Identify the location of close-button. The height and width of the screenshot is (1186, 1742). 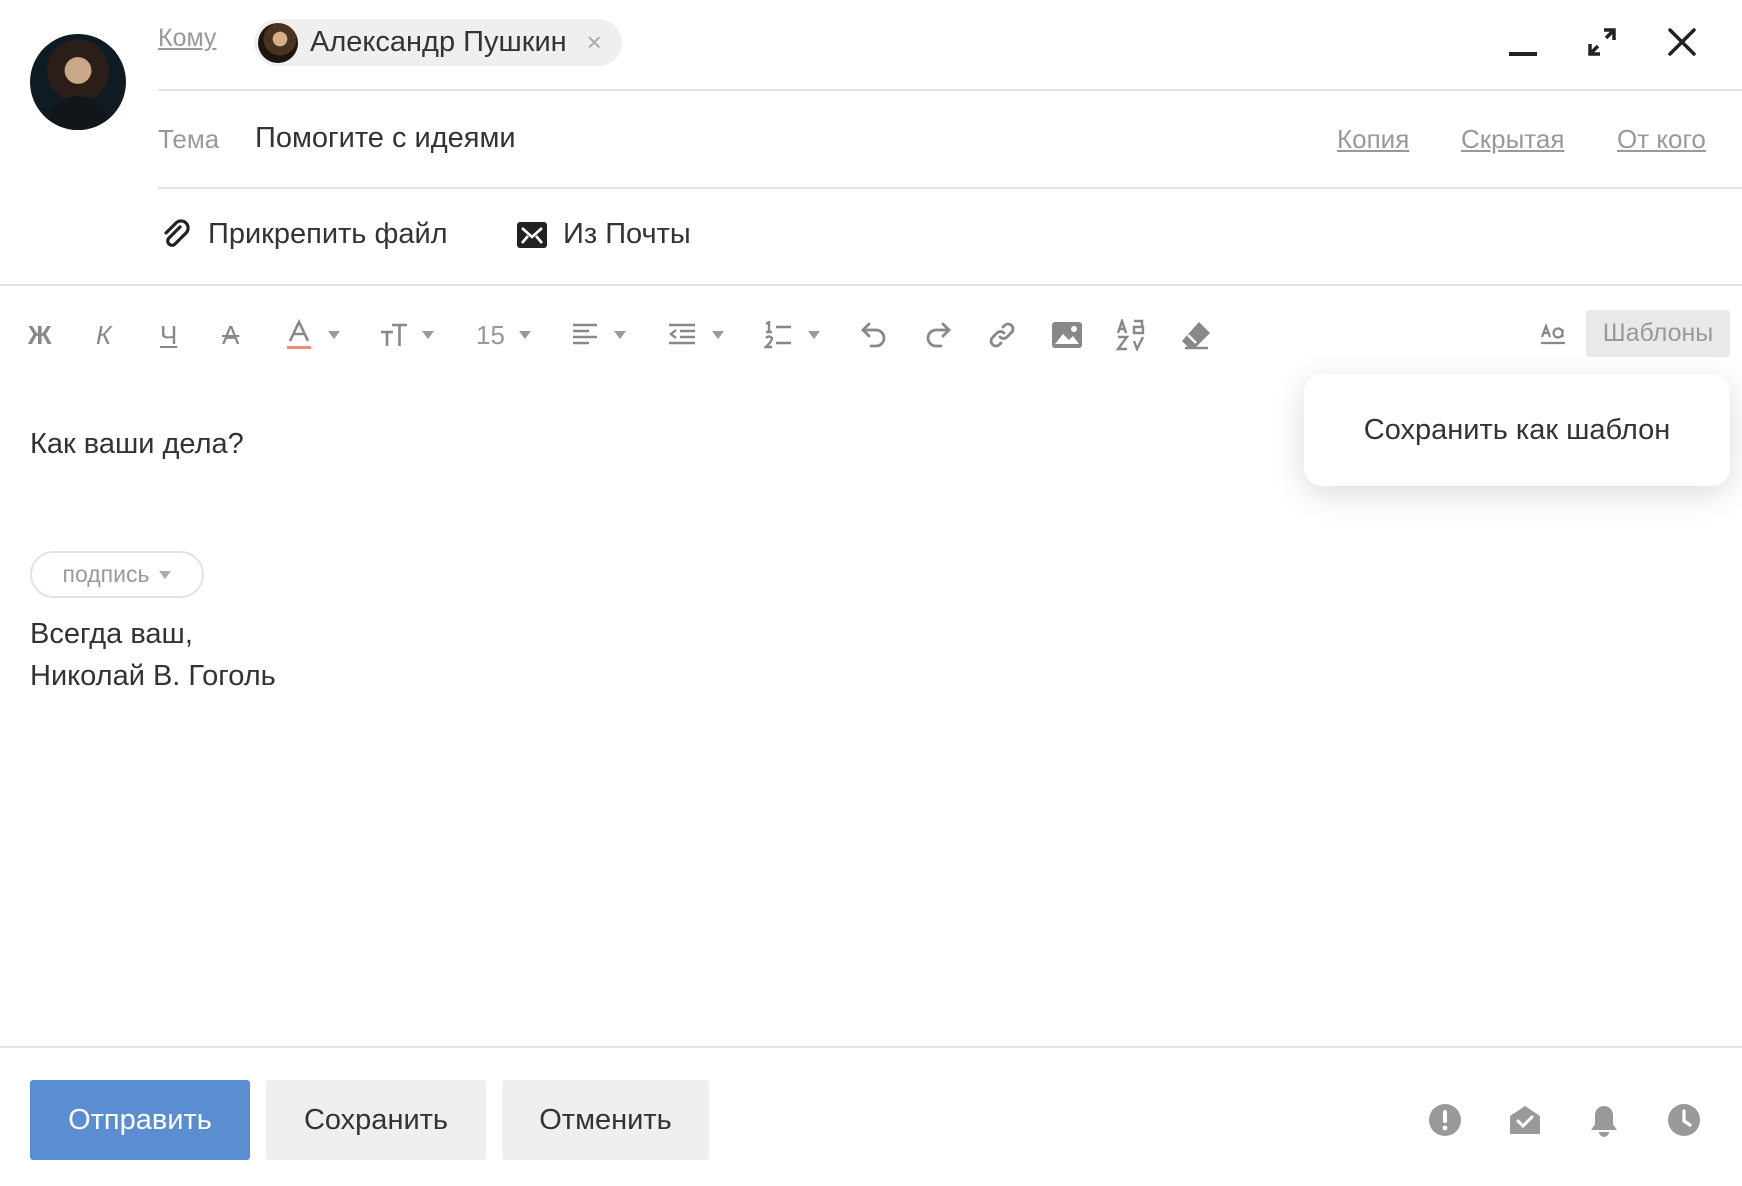
(1682, 42).